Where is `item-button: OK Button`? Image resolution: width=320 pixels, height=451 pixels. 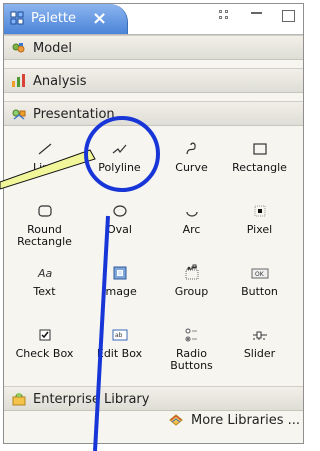
item-button: OK Button is located at coordinates (259, 284).